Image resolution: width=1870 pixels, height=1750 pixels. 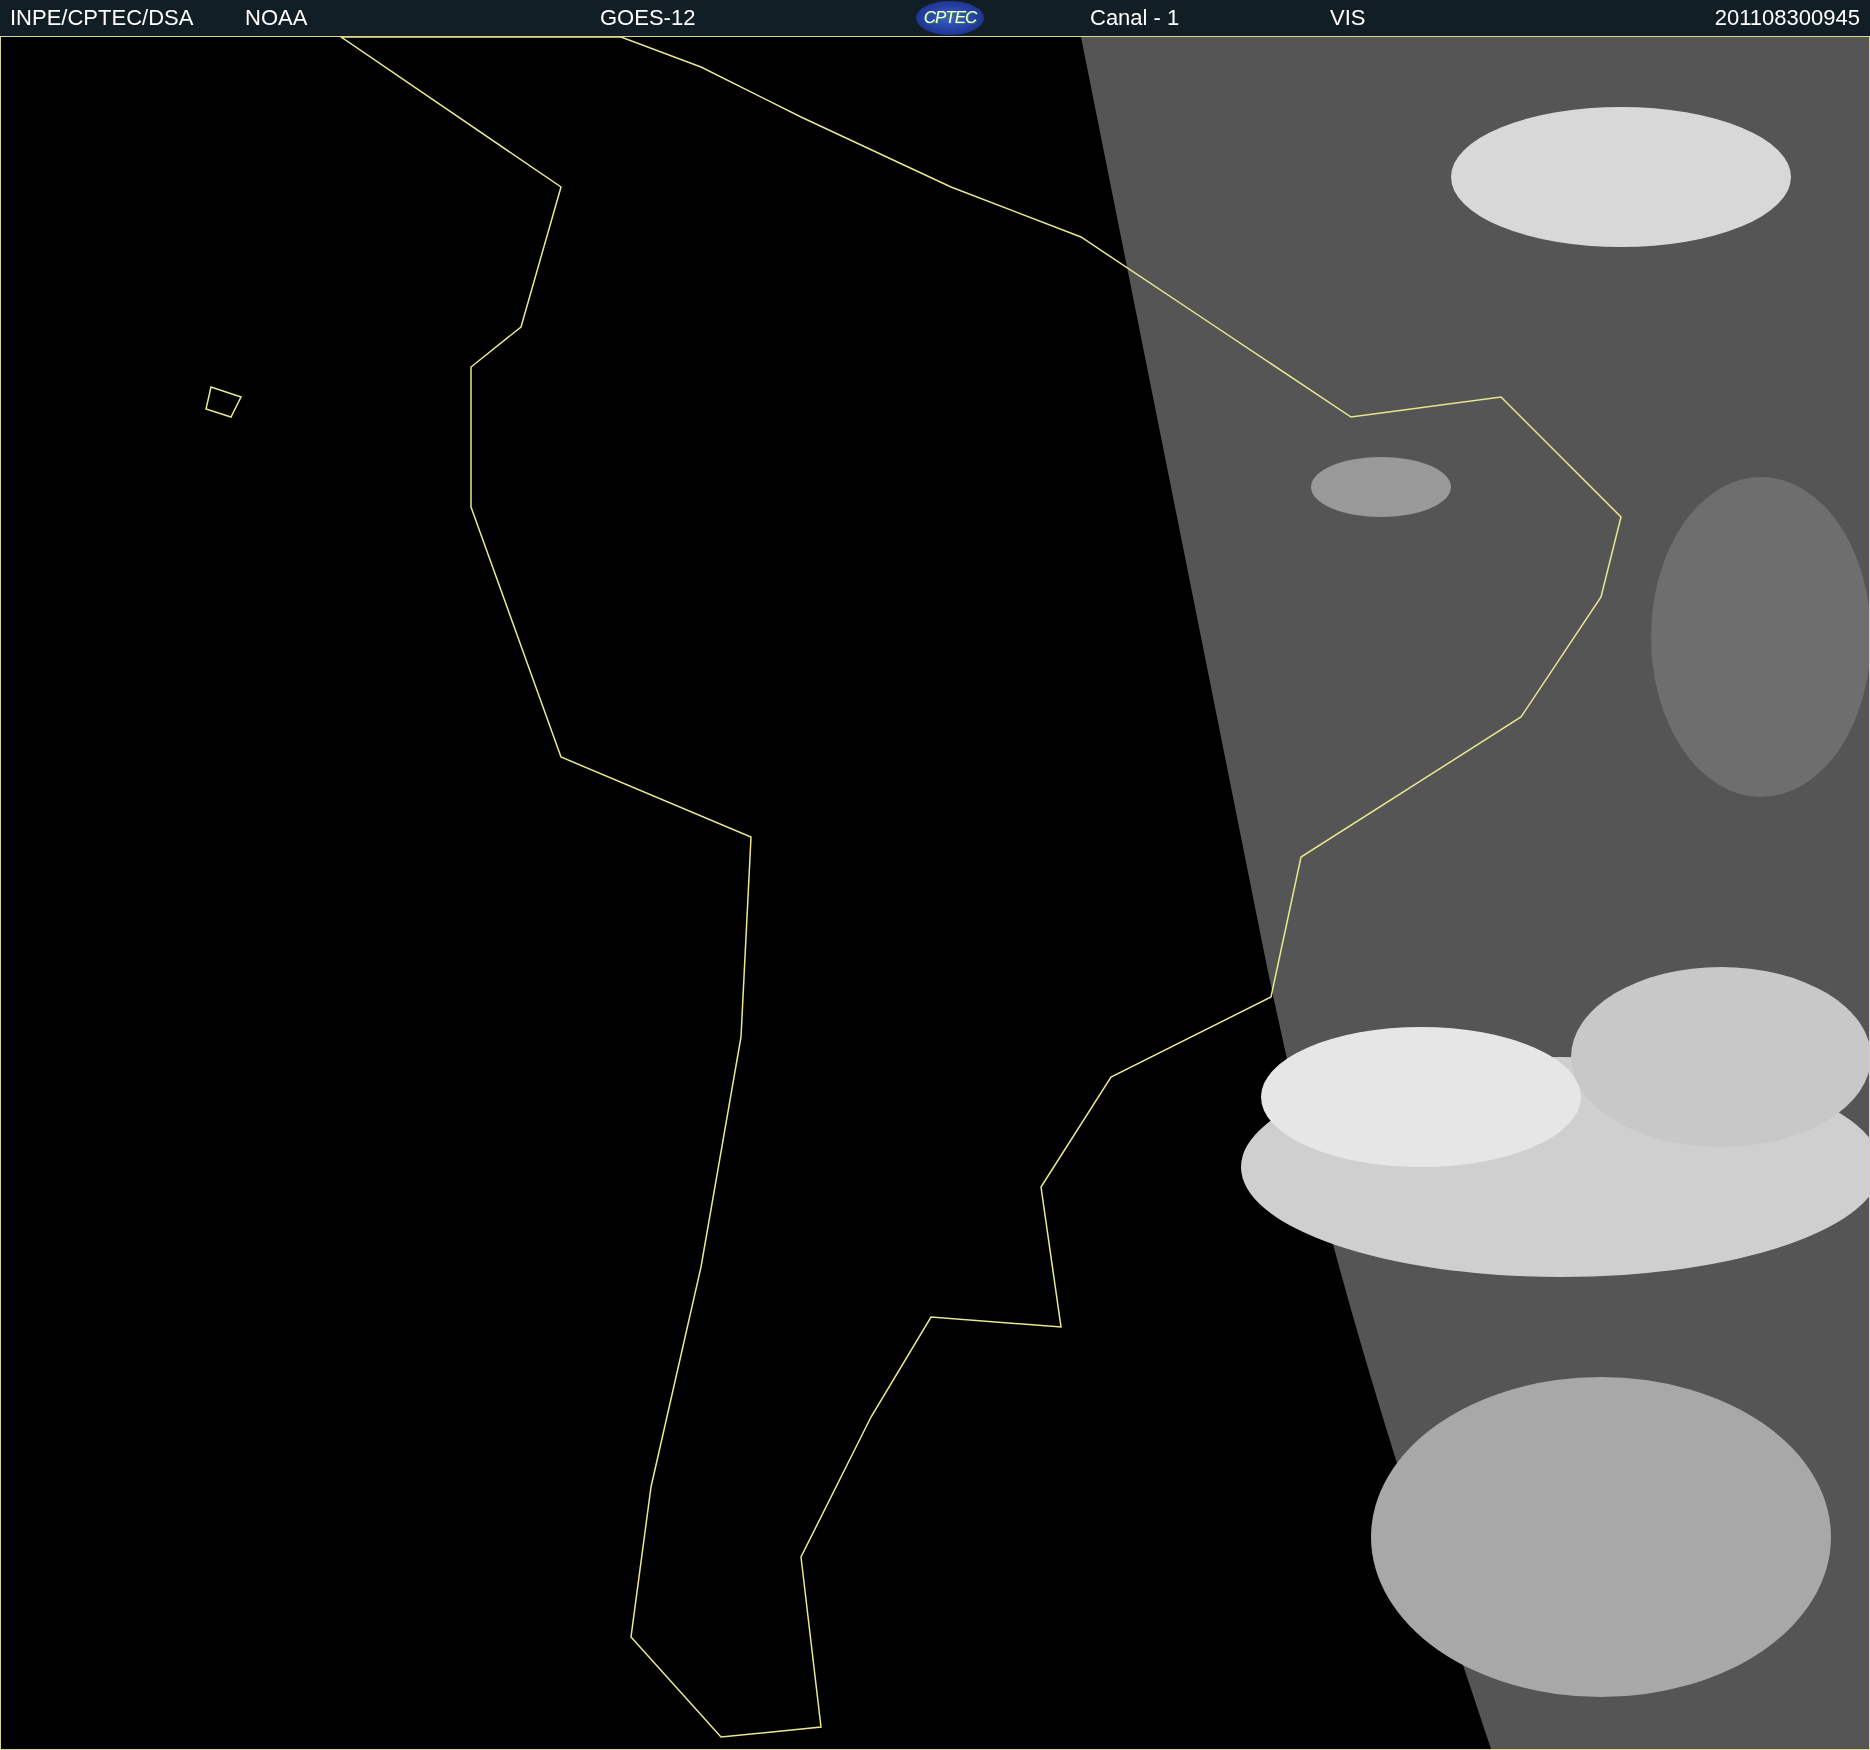 What do you see at coordinates (648, 18) in the screenshot?
I see `header-label: GOES-12` at bounding box center [648, 18].